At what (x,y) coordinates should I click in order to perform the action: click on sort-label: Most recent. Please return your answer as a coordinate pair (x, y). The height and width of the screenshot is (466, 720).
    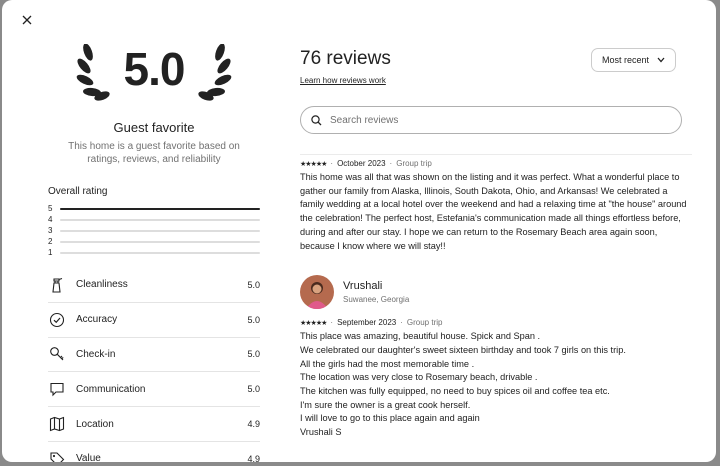
    Looking at the image, I should click on (625, 60).